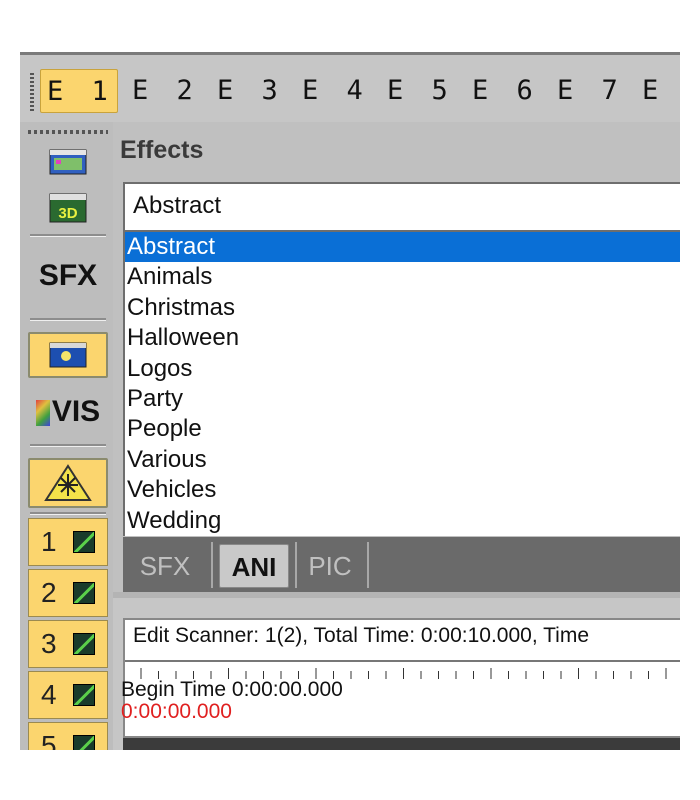 The image size is (700, 800). What do you see at coordinates (402, 490) in the screenshot?
I see `list-item-vehicles: Vehicles` at bounding box center [402, 490].